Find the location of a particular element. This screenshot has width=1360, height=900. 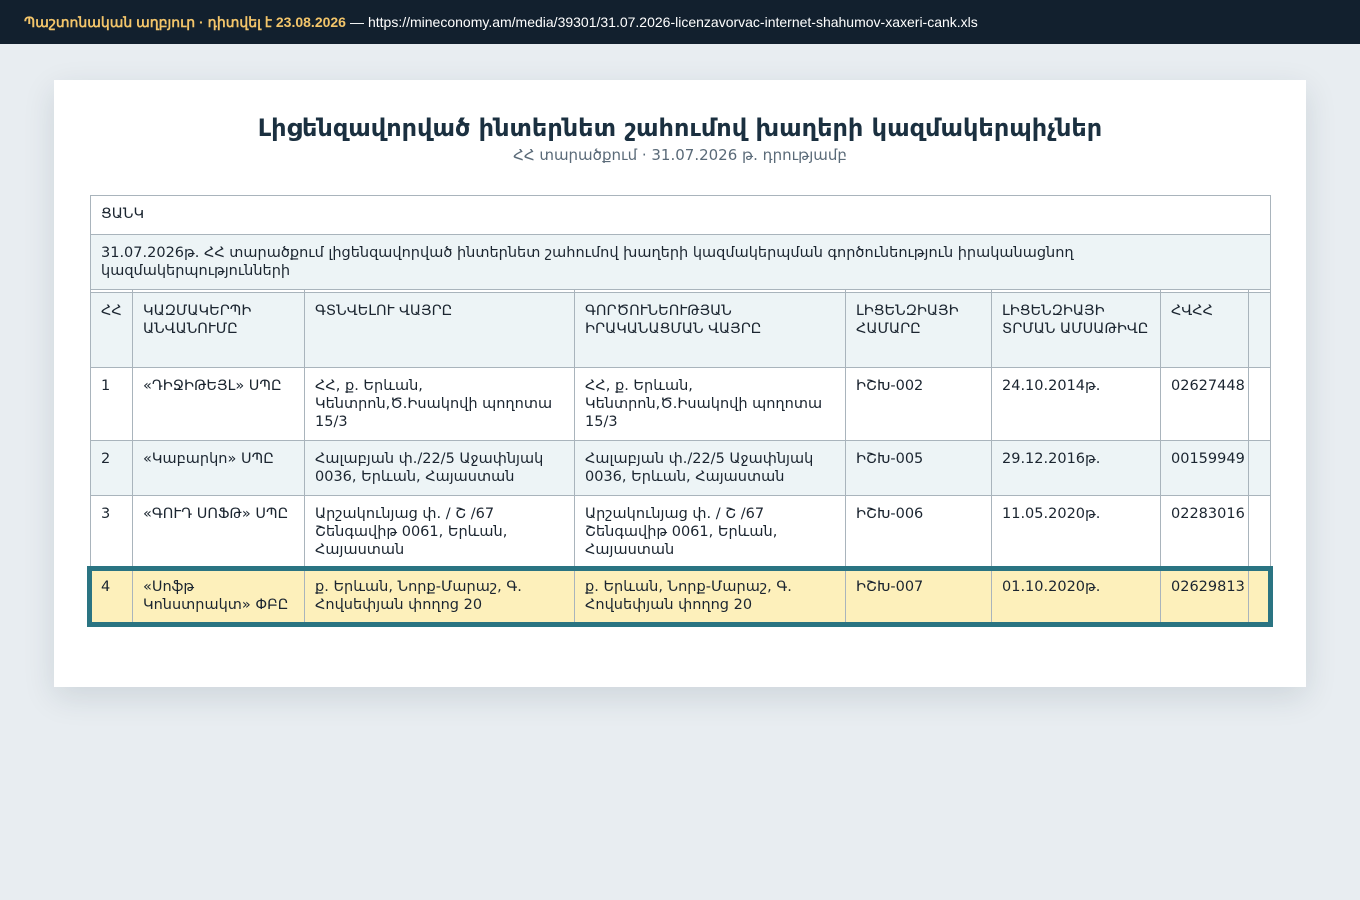

cell-license-date: 01.10.2020թ. is located at coordinates (1076, 596).